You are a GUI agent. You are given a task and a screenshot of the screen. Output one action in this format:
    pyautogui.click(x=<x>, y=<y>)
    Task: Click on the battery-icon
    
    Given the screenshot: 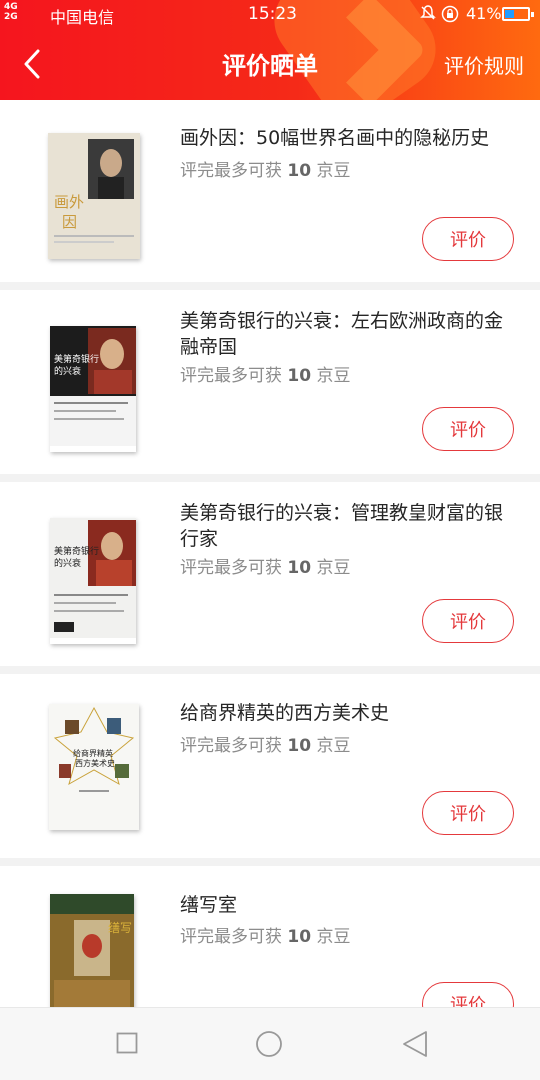 What is the action you would take?
    pyautogui.click(x=518, y=14)
    